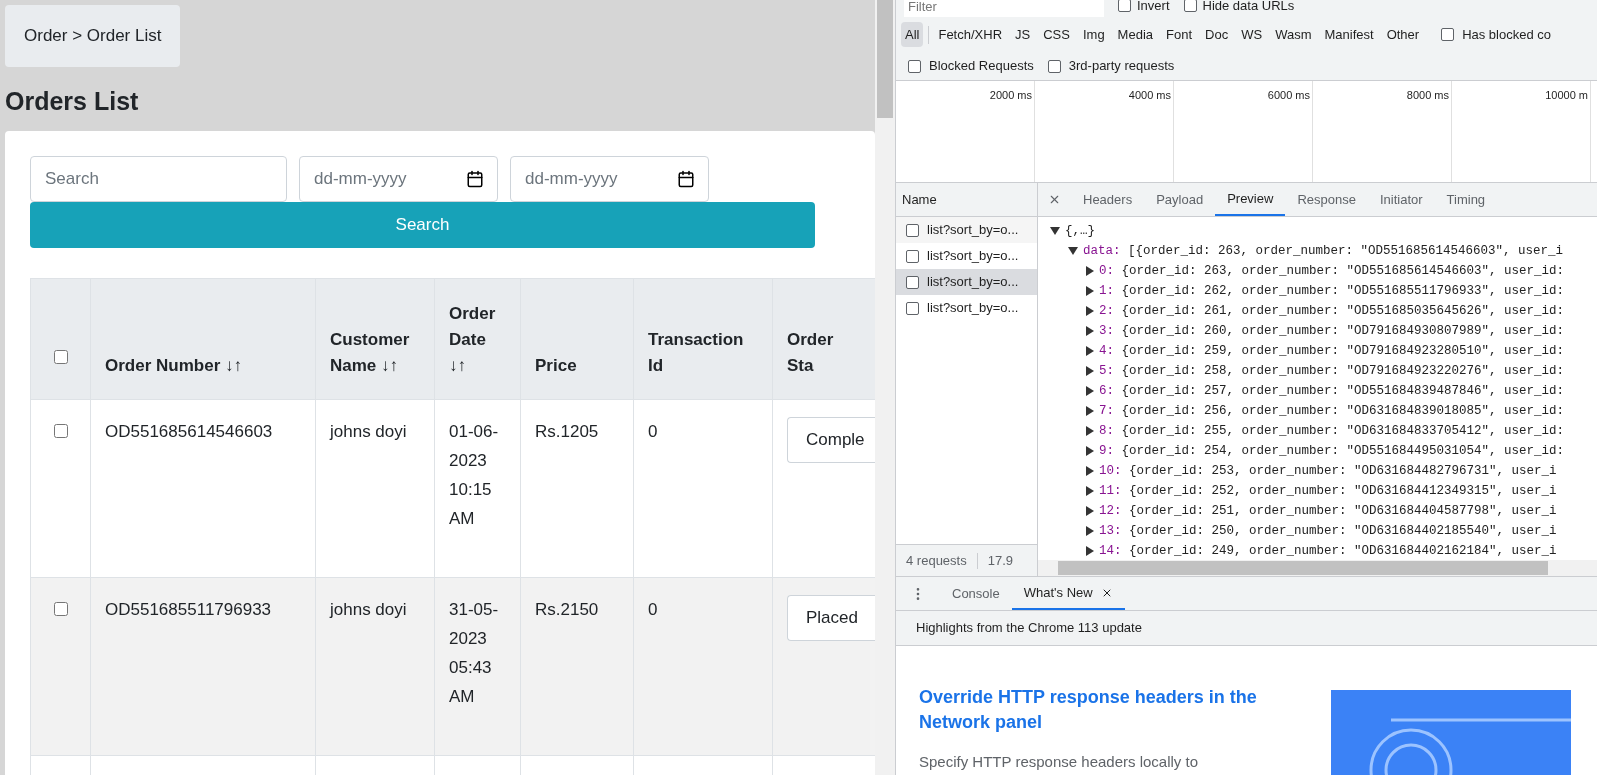 Image resolution: width=1597 pixels, height=775 pixels. I want to click on detail-tab: Response, so click(1326, 199).